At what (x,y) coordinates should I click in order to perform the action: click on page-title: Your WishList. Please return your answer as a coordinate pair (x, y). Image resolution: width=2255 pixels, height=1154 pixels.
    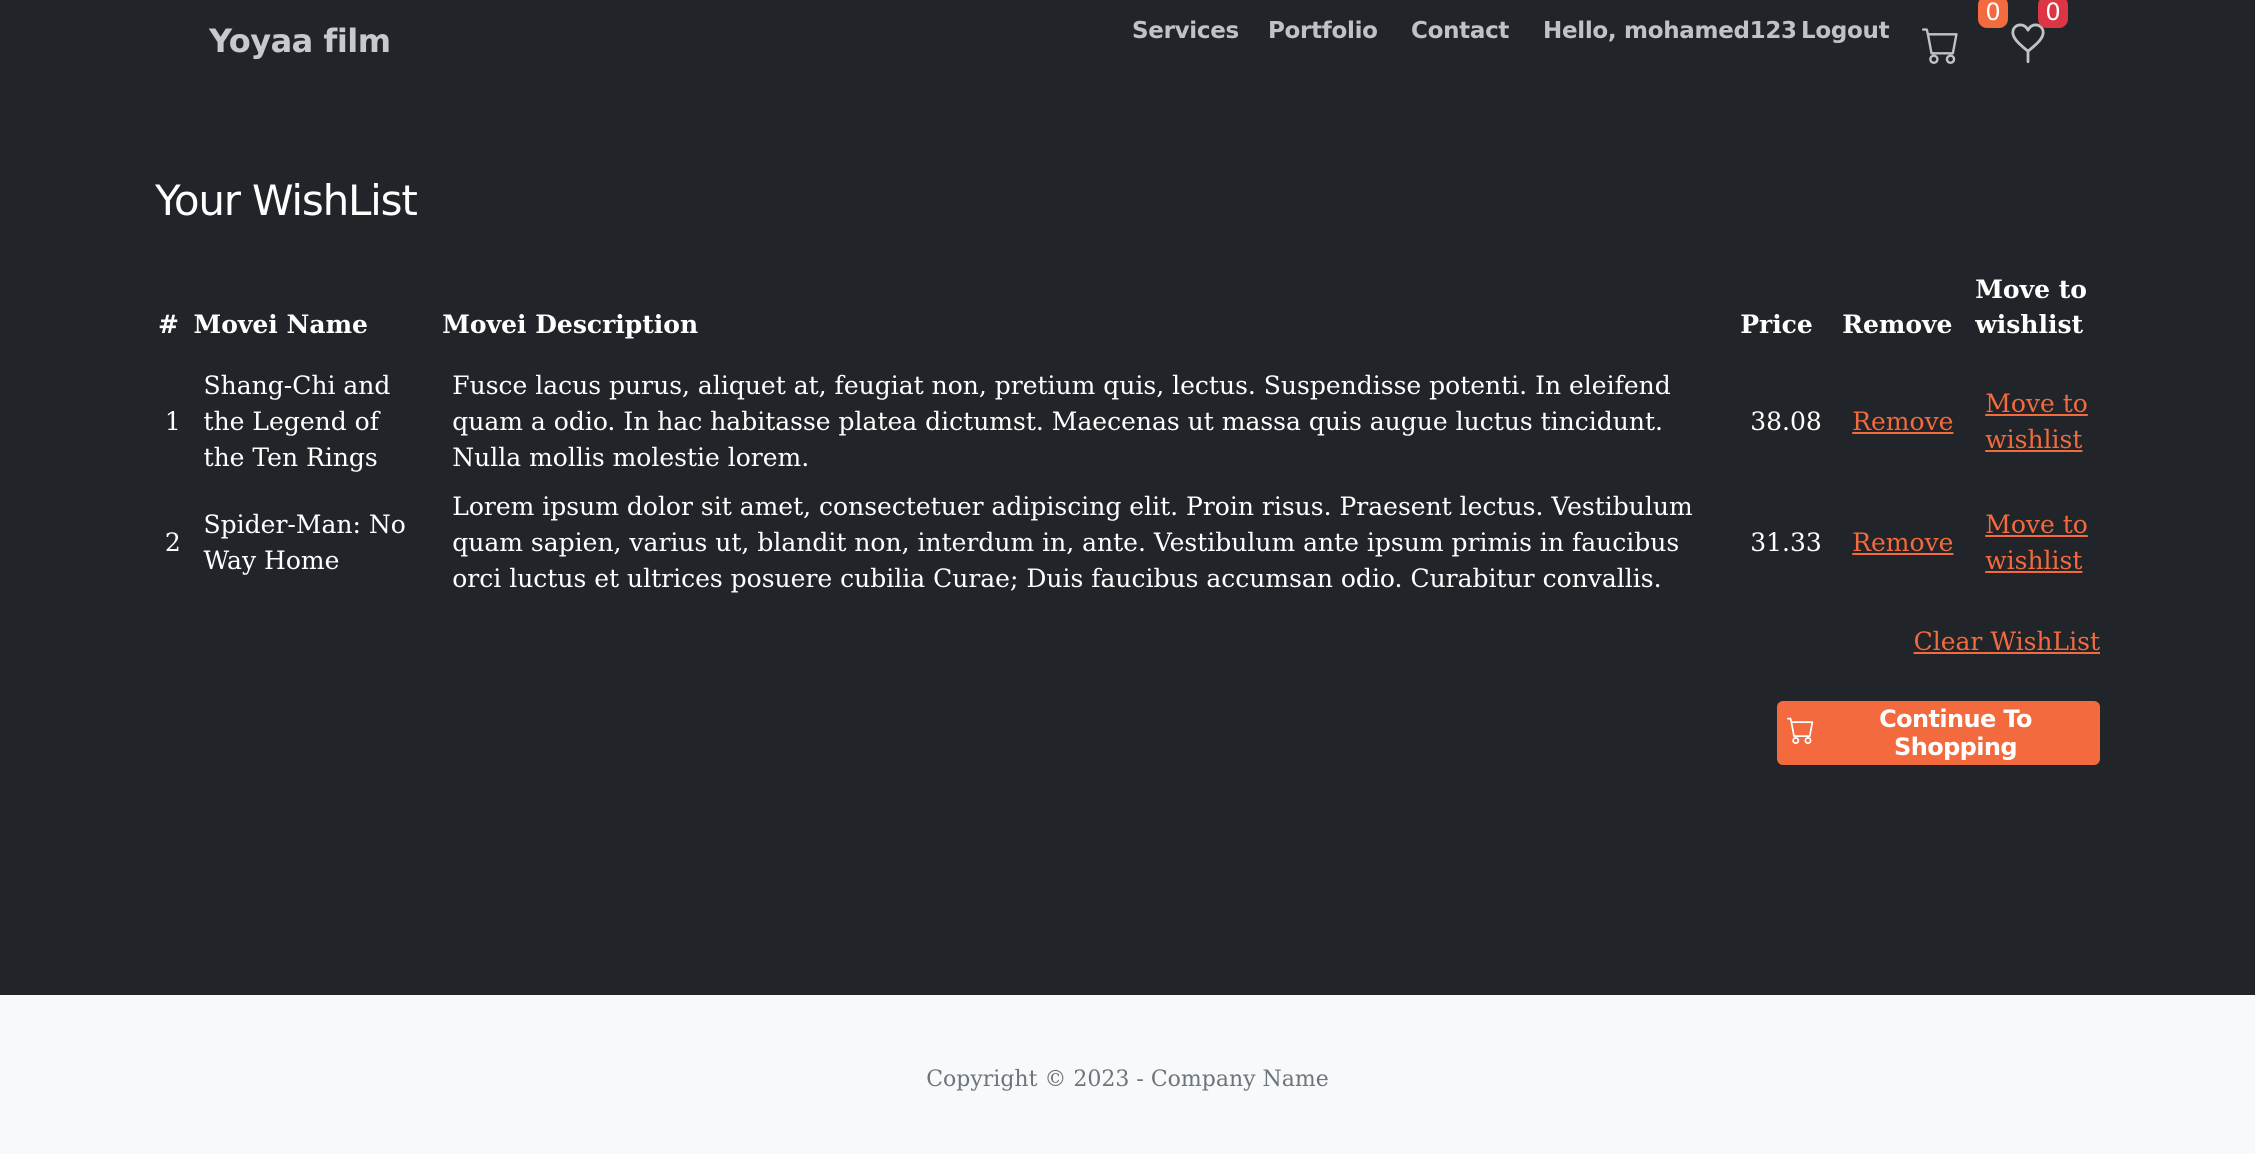
    Looking at the image, I should click on (286, 200).